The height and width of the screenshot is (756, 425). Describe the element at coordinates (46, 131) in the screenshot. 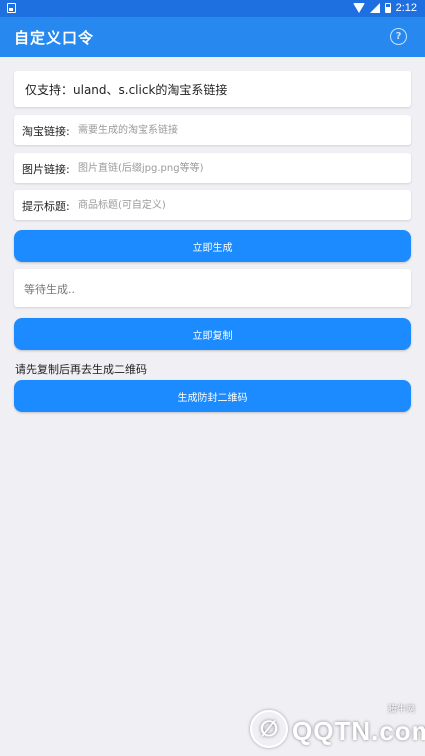

I see `taobao-link-label: 淘宝链接:` at that location.